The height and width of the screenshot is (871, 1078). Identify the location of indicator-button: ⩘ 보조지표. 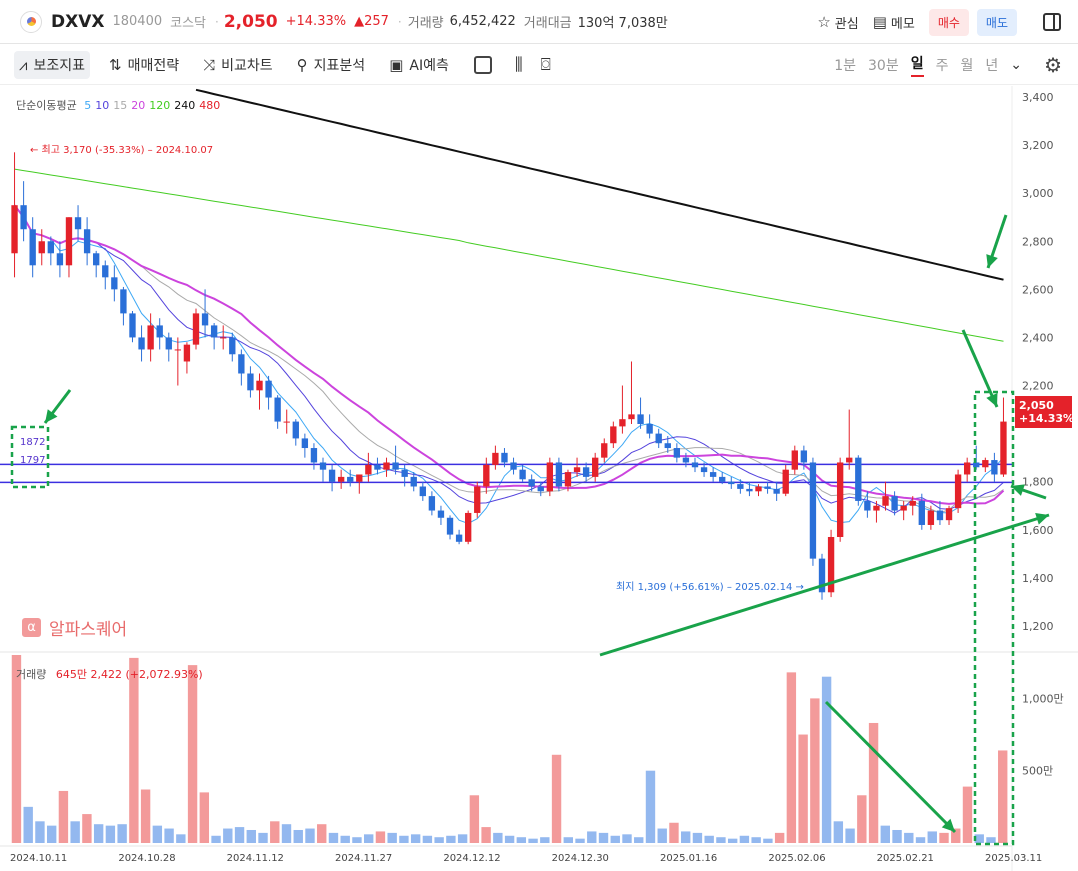
(52, 64).